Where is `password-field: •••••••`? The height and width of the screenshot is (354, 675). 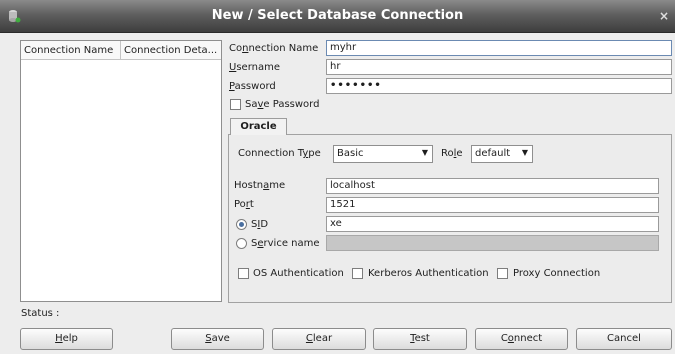 password-field: ••••••• is located at coordinates (499, 86).